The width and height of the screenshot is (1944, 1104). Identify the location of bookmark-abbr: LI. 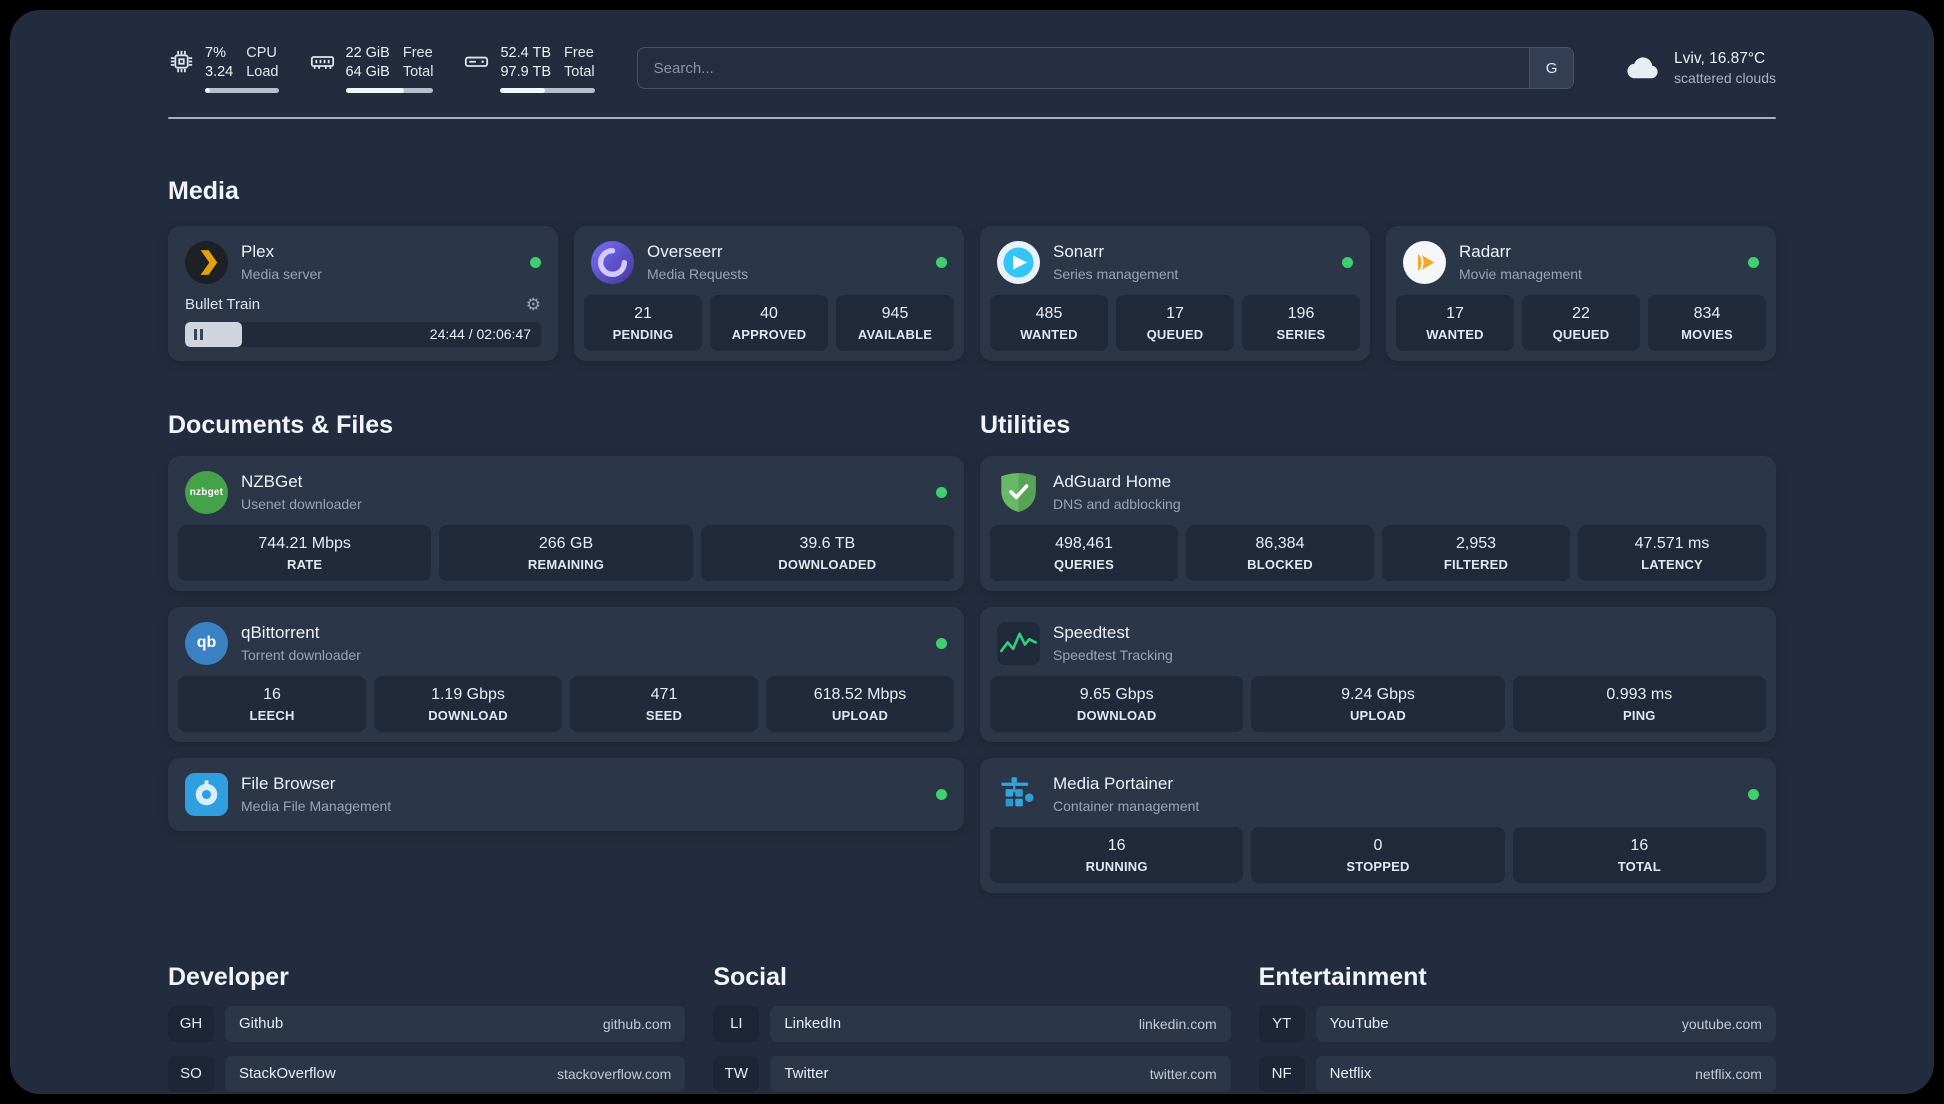
(736, 1023).